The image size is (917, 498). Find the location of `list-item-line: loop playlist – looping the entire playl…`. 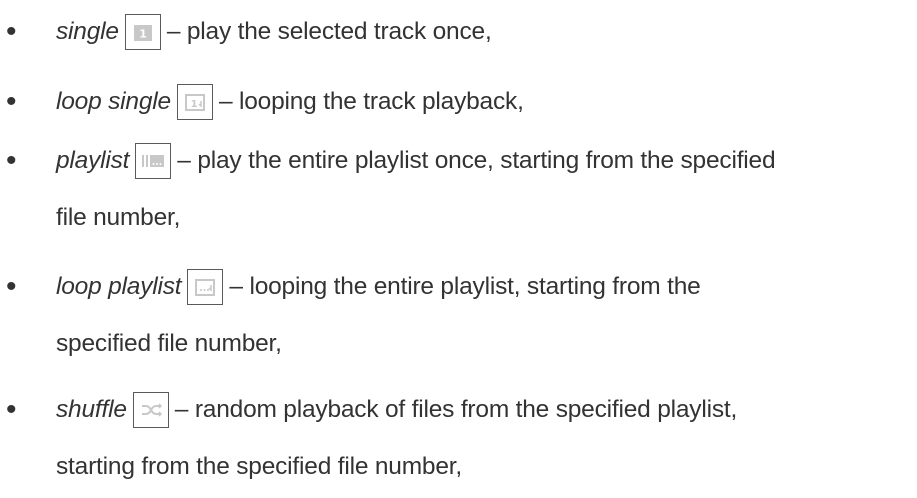

list-item-line: loop playlist – looping the entire playl… is located at coordinates (378, 287).